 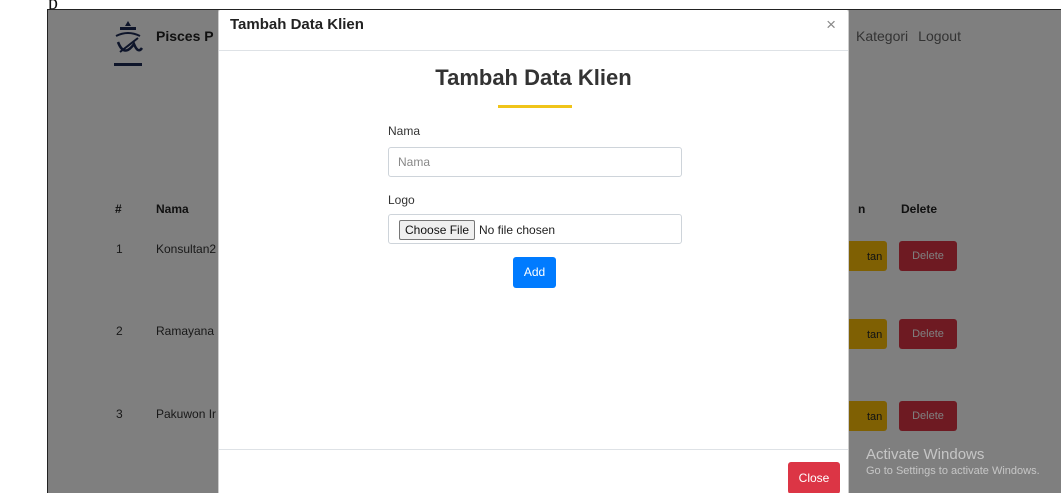 What do you see at coordinates (437, 230) in the screenshot?
I see `choose-file-button: Choose File` at bounding box center [437, 230].